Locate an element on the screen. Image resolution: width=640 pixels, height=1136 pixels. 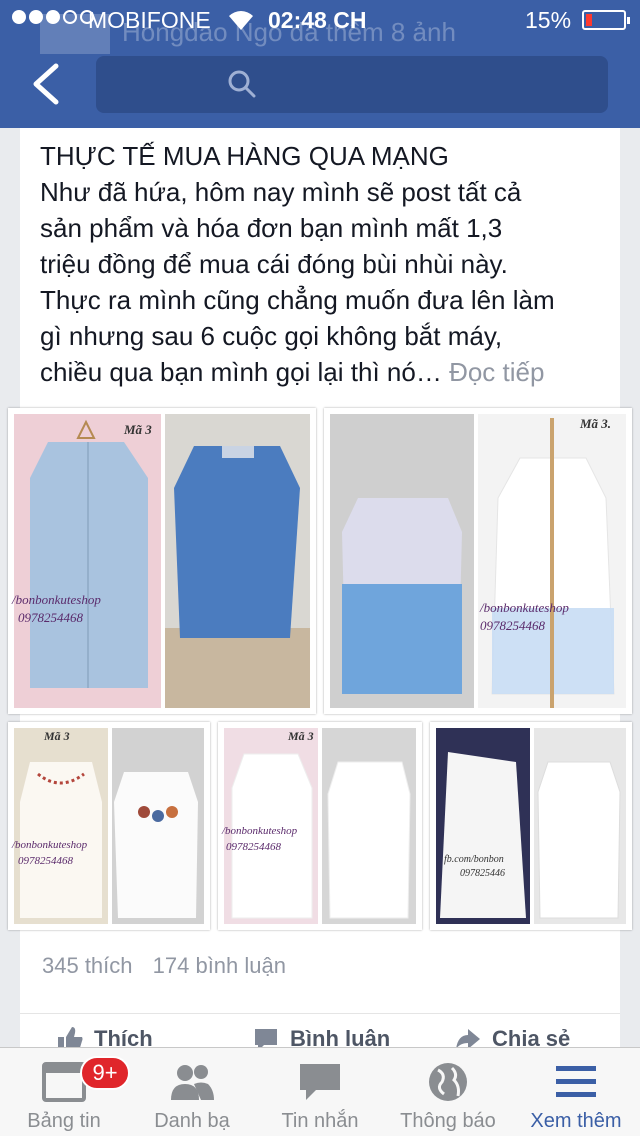
divider is located at coordinates (320, 1013).